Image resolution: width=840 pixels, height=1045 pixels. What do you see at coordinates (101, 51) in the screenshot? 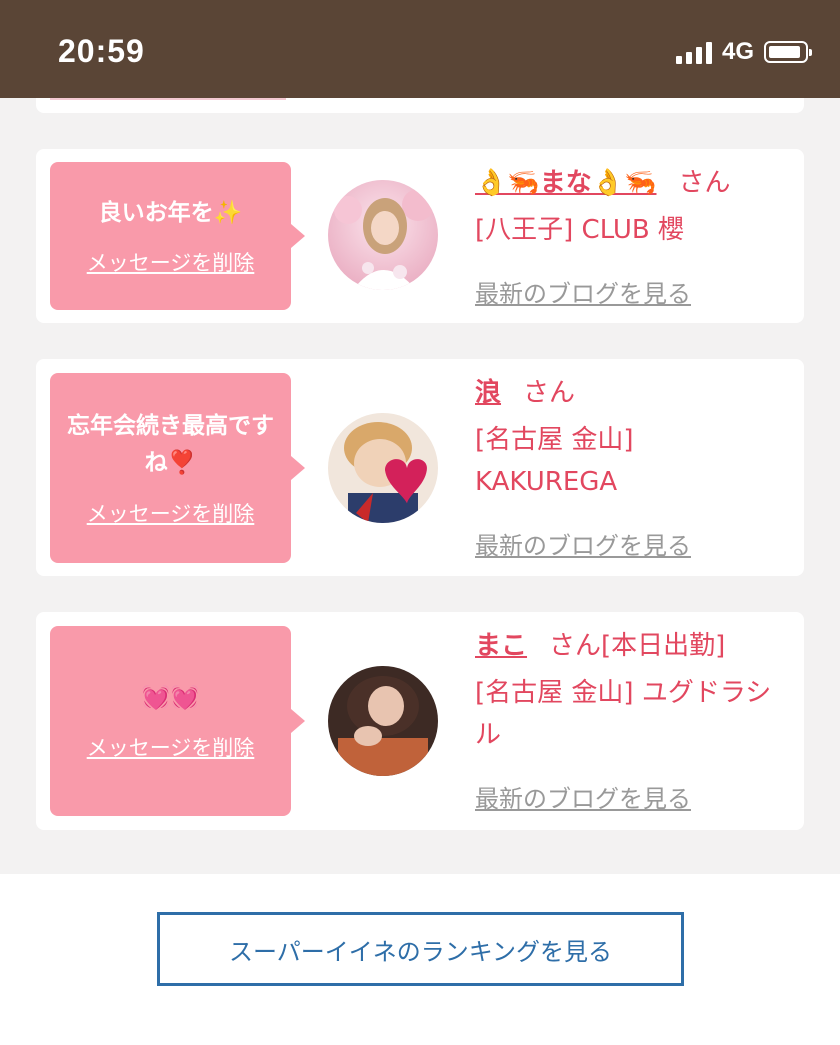
I see `status-time: 20:59` at bounding box center [101, 51].